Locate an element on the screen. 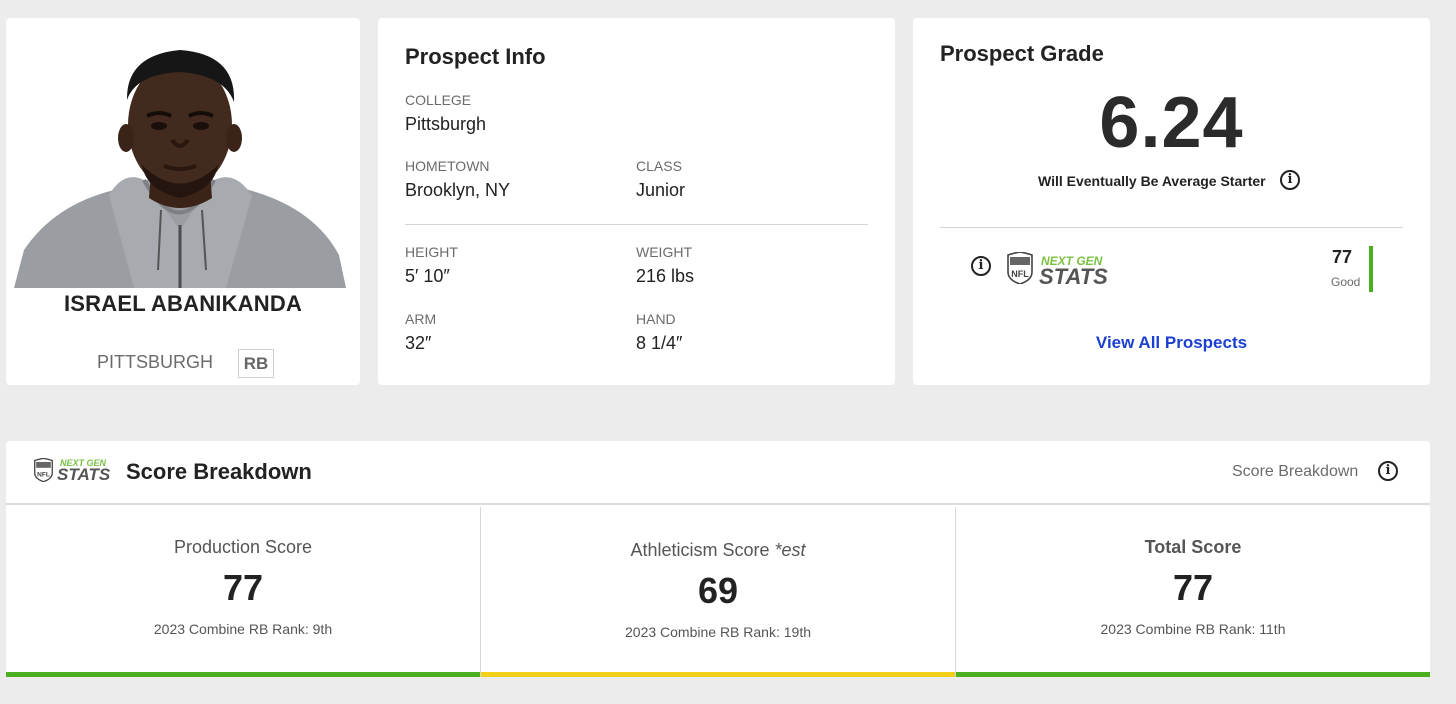  grade-description: Will Eventually Be Average Starter is located at coordinates (1152, 181).